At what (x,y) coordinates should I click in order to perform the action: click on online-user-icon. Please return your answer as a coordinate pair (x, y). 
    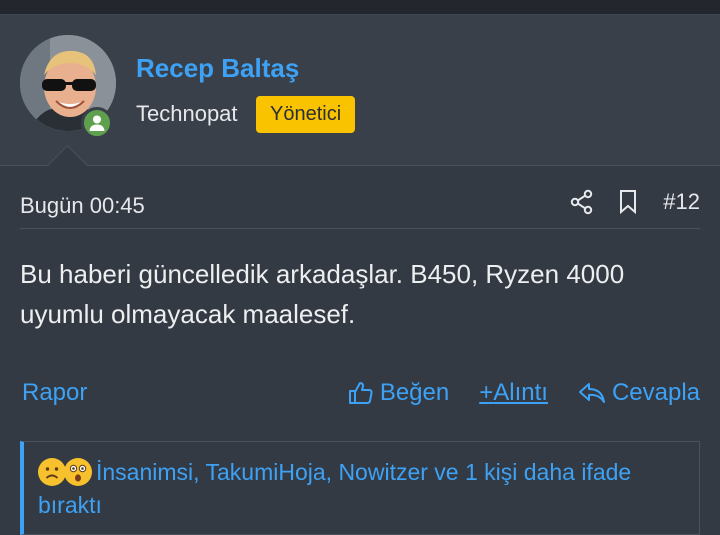
    Looking at the image, I should click on (97, 123).